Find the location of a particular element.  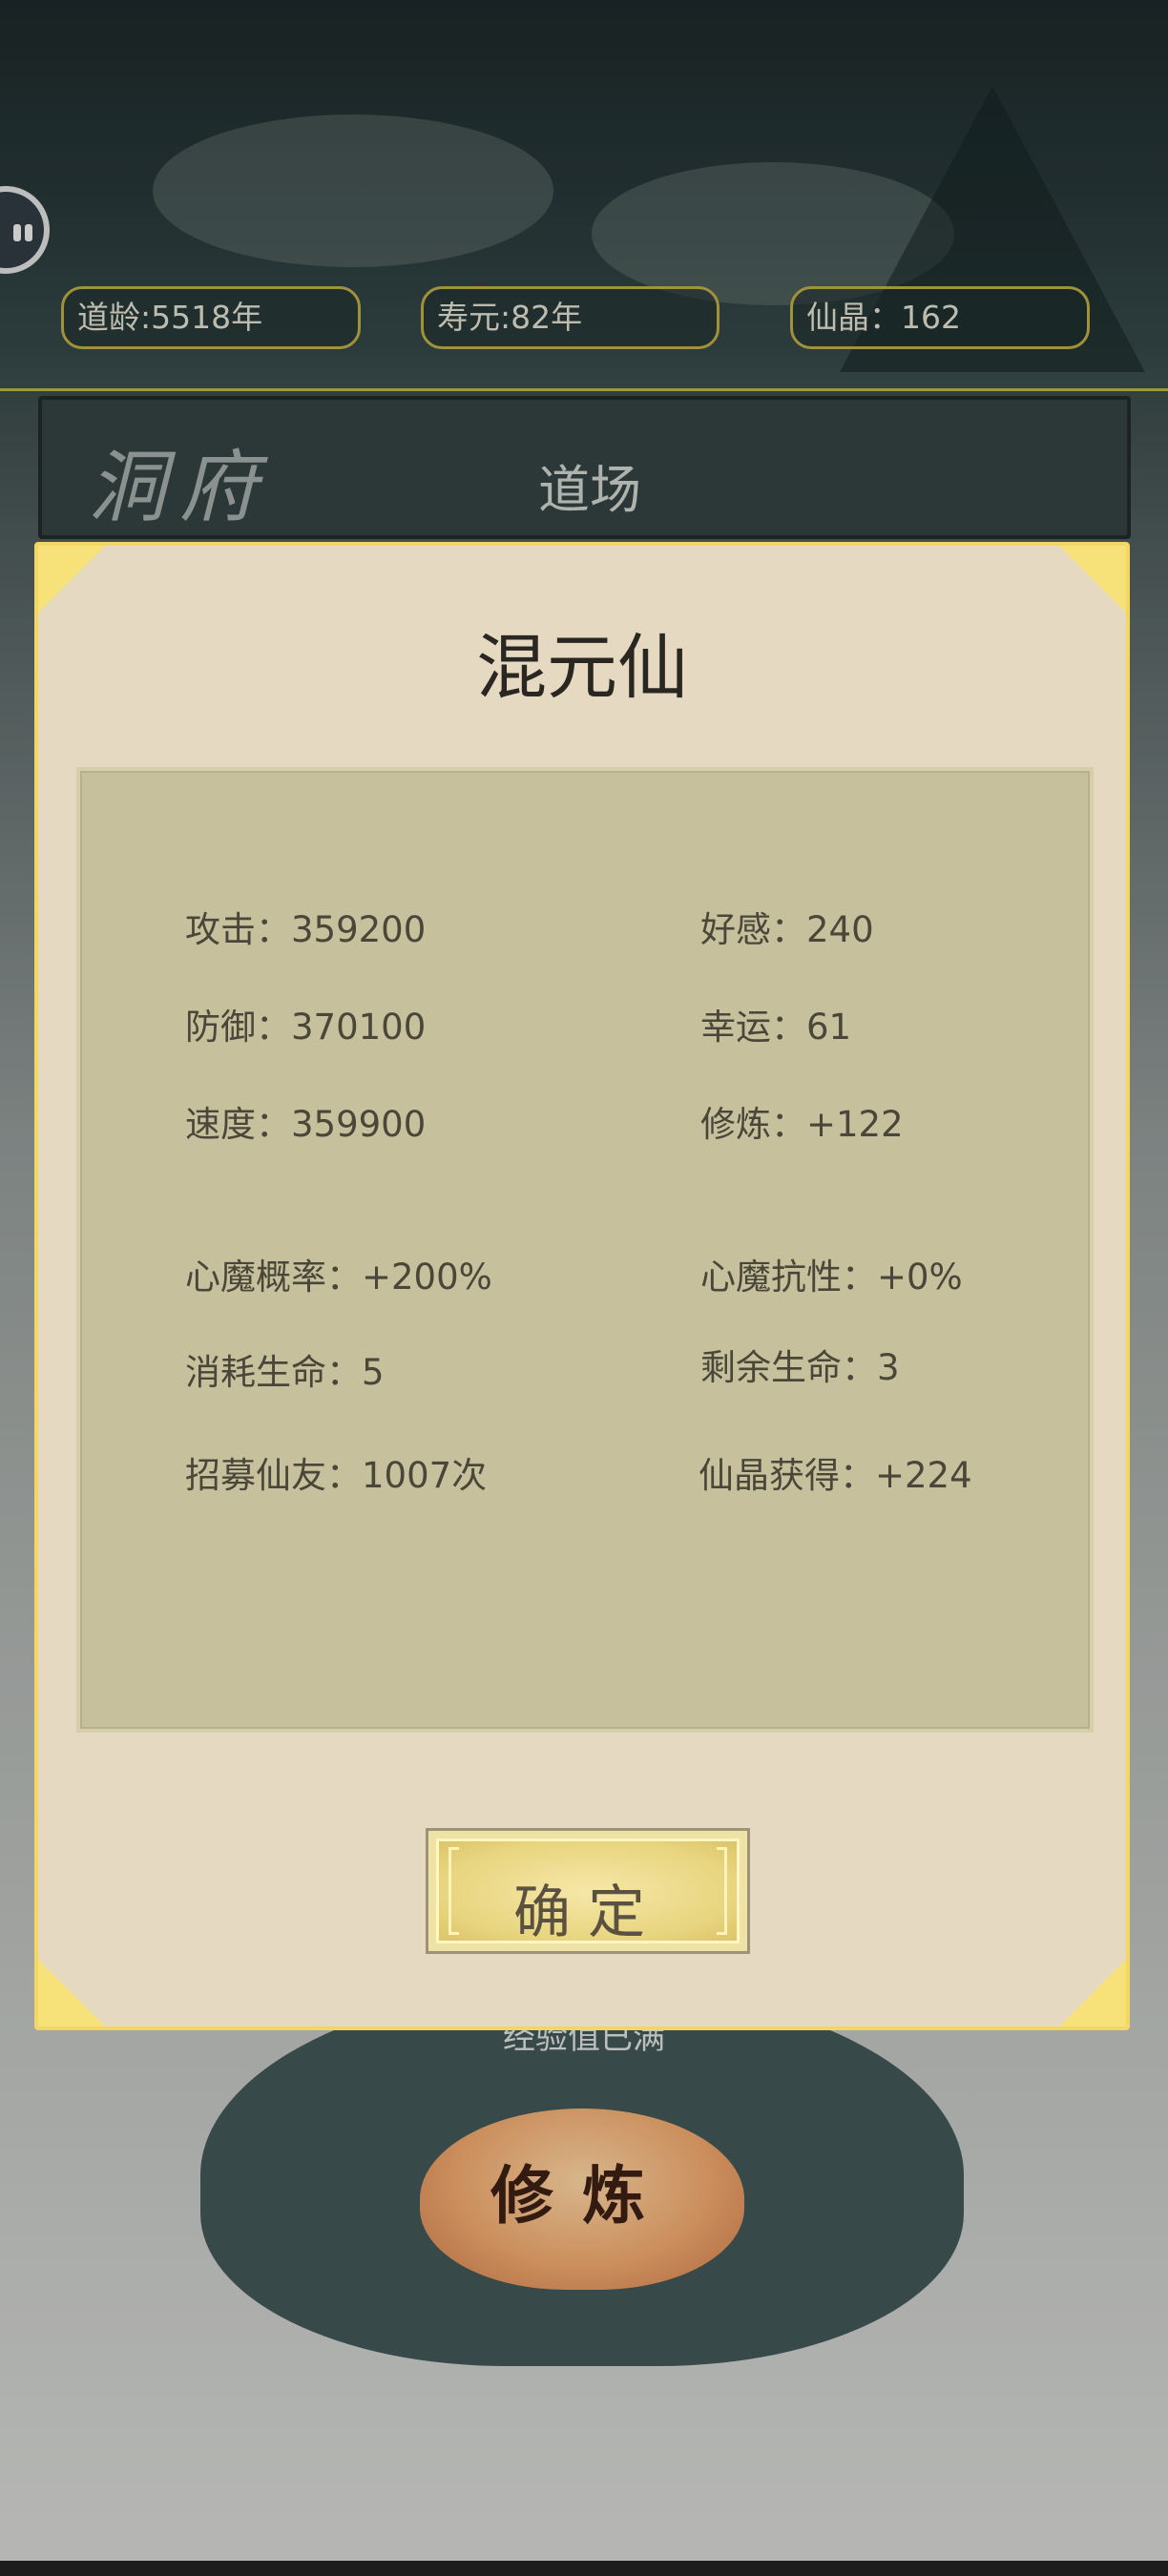

confirm-label: 确定 is located at coordinates (587, 1913).